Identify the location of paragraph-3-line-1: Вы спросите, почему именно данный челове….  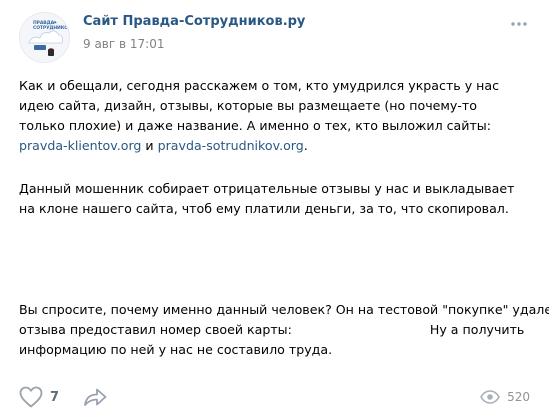
(284, 309).